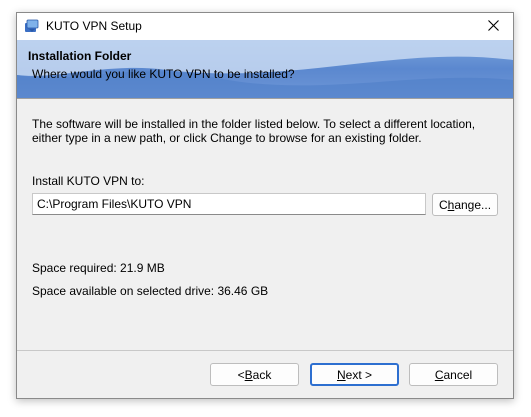 This screenshot has height=417, width=531. What do you see at coordinates (229, 204) in the screenshot?
I see `install-path-input` at bounding box center [229, 204].